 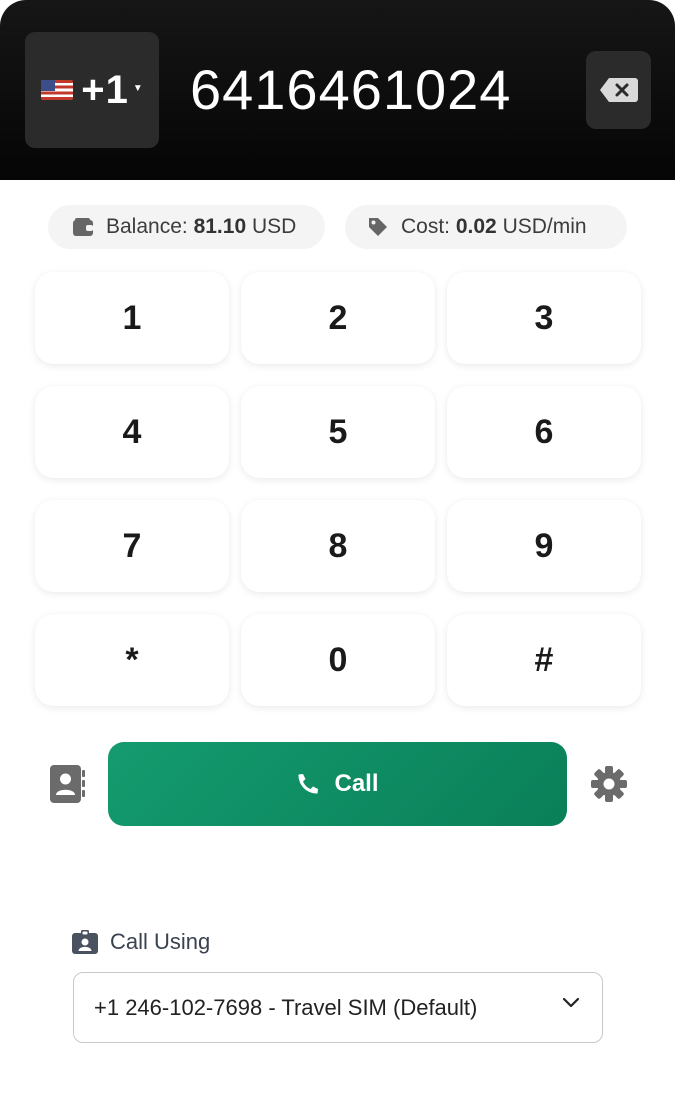 What do you see at coordinates (137, 88) in the screenshot?
I see `caret-down-icon: ▼` at bounding box center [137, 88].